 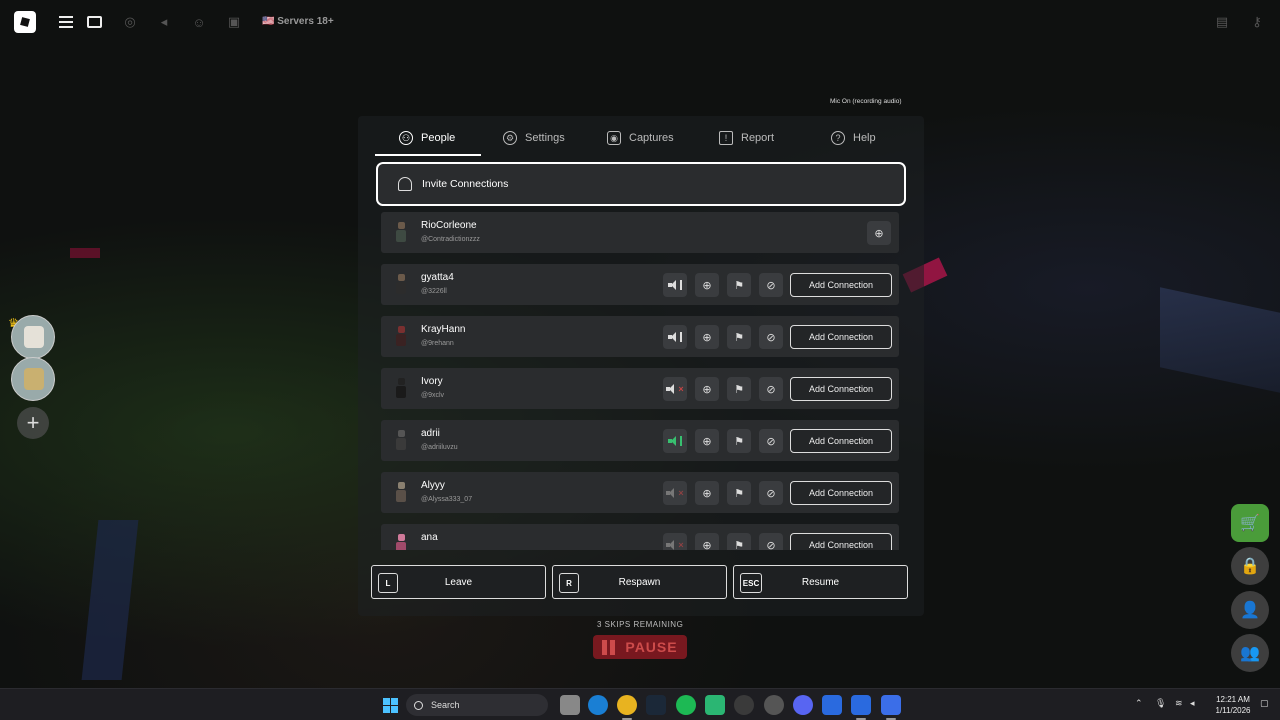 What do you see at coordinates (94, 22) in the screenshot?
I see `chat-icon` at bounding box center [94, 22].